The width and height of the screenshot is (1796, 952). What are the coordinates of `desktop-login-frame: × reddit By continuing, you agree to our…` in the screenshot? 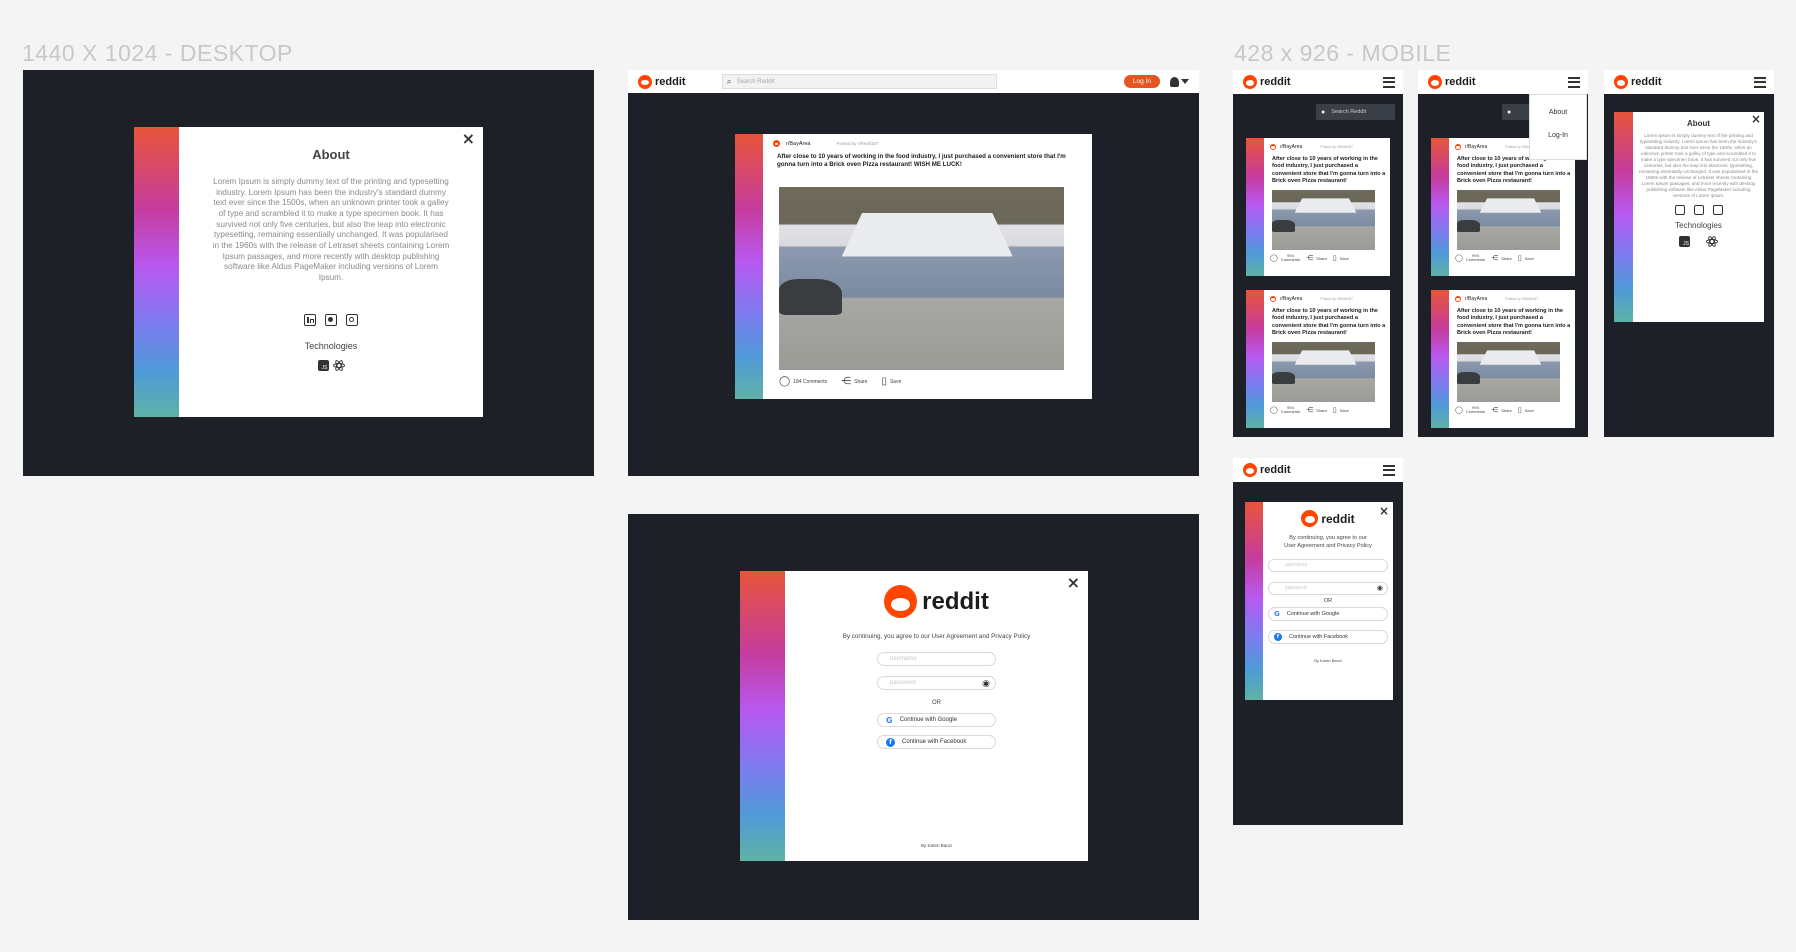 It's located at (913, 717).